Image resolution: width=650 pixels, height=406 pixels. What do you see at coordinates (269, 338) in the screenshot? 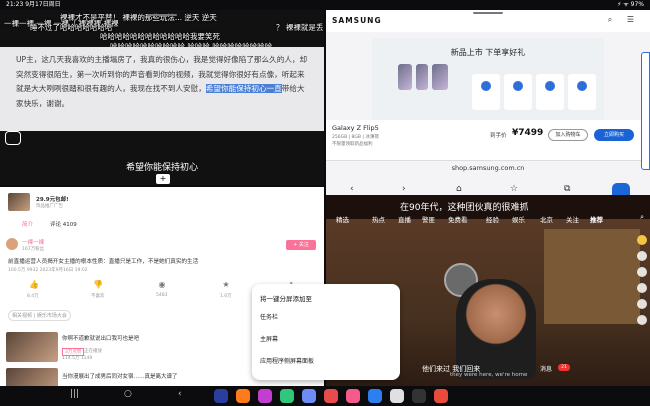
I see `menu-item-home: 主屏幕` at bounding box center [269, 338].